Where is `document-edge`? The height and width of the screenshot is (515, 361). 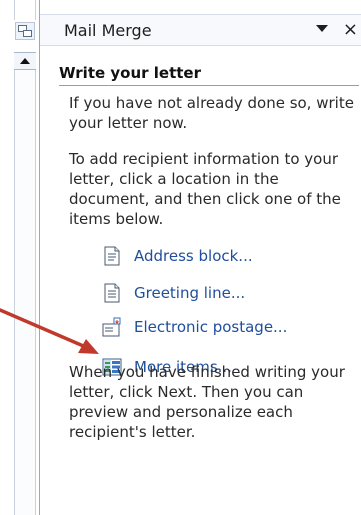 document-edge is located at coordinates (19, 257).